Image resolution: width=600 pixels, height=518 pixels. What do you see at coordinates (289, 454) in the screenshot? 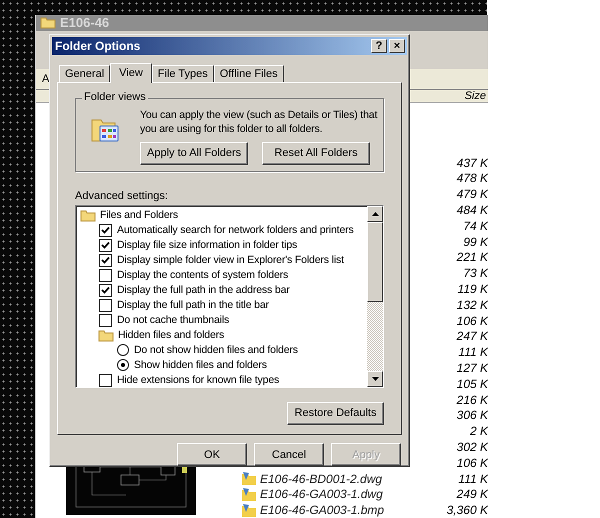
I see `dialog-button: Cancel` at bounding box center [289, 454].